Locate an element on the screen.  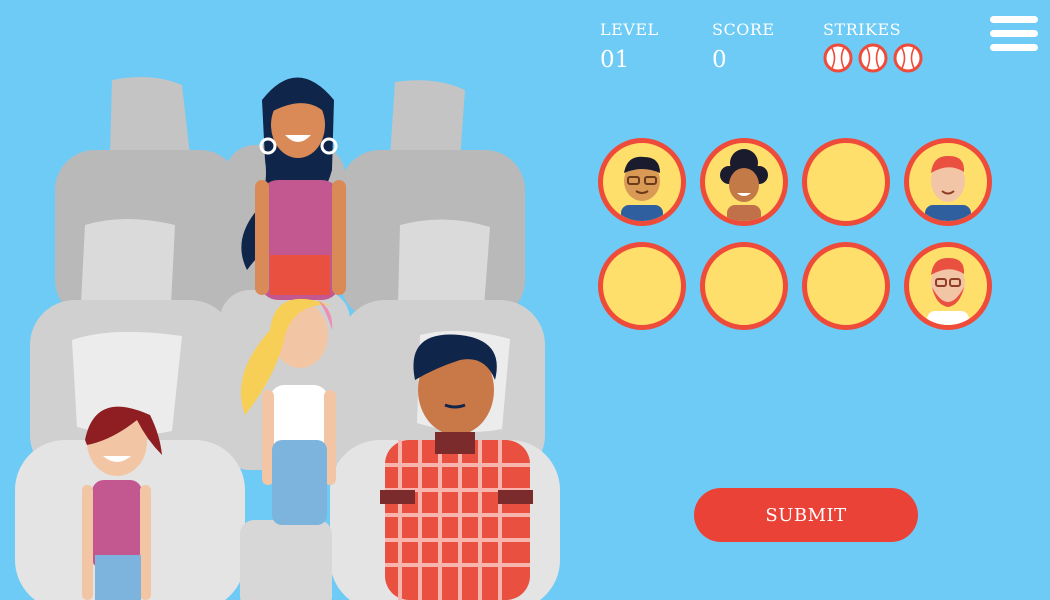
level-value: 01 is located at coordinates (615, 60).